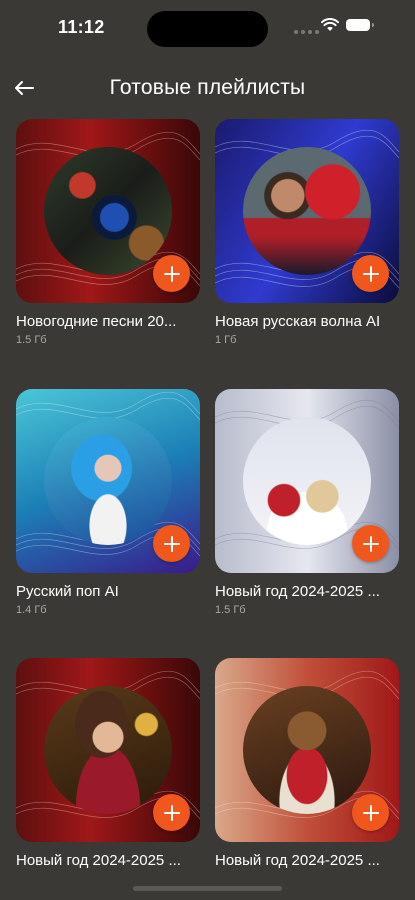 The width and height of the screenshot is (415, 900). Describe the element at coordinates (81, 27) in the screenshot. I see `status-time: 11:12` at that location.